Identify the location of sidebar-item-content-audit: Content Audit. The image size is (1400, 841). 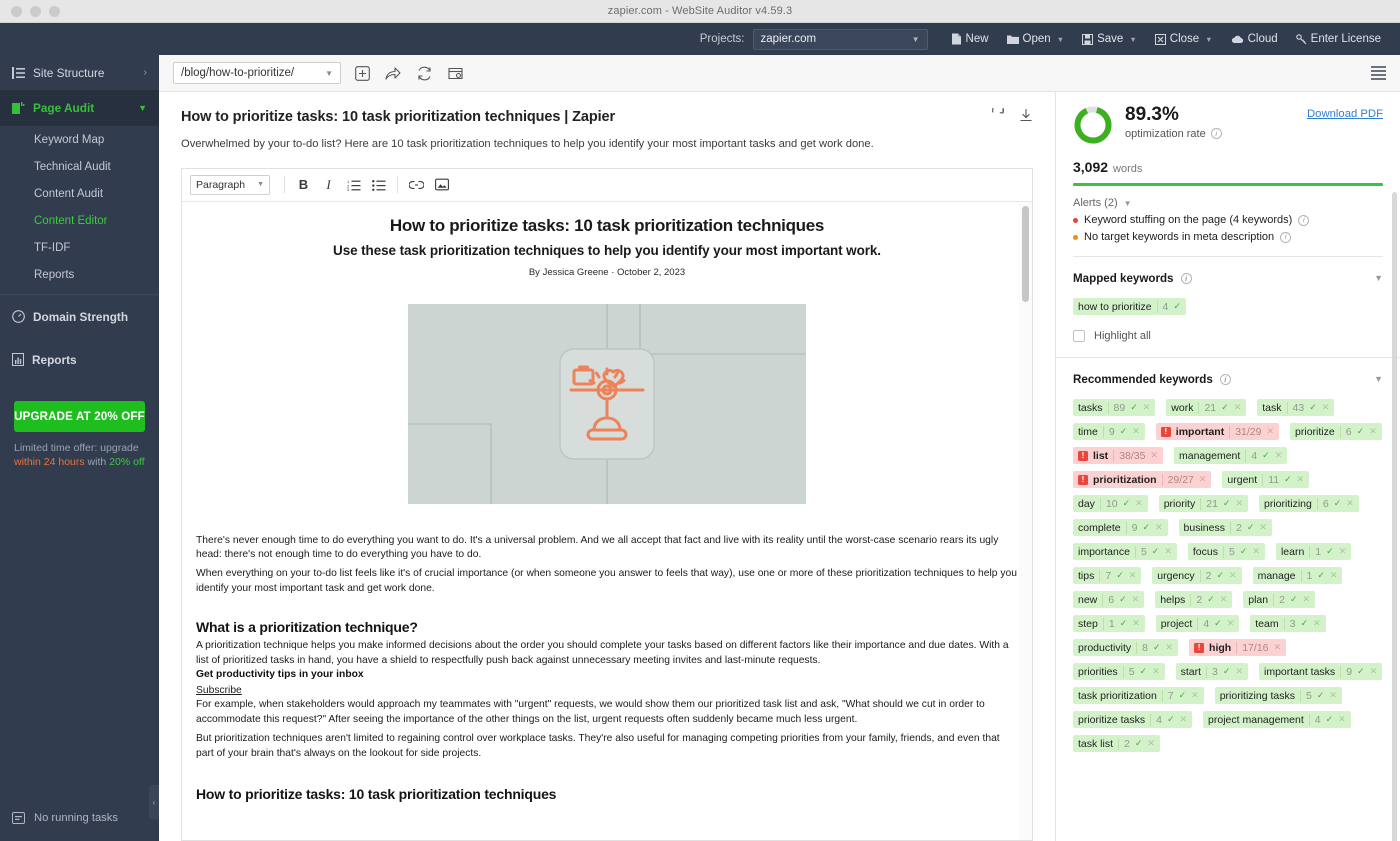
(79, 193).